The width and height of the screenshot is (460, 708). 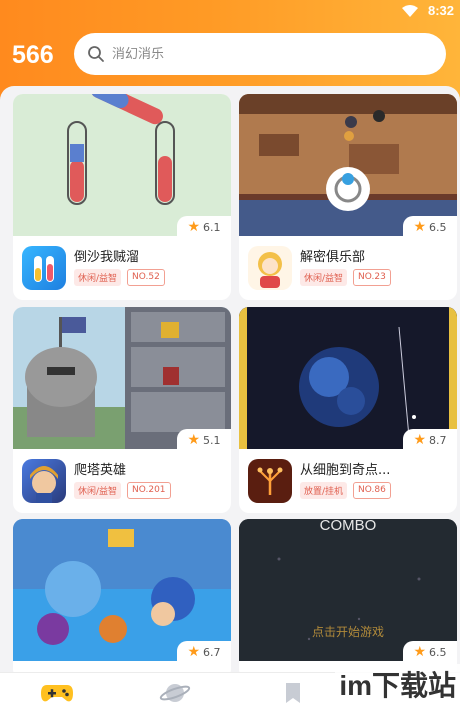 I want to click on gamepad-icon, so click(x=57, y=693).